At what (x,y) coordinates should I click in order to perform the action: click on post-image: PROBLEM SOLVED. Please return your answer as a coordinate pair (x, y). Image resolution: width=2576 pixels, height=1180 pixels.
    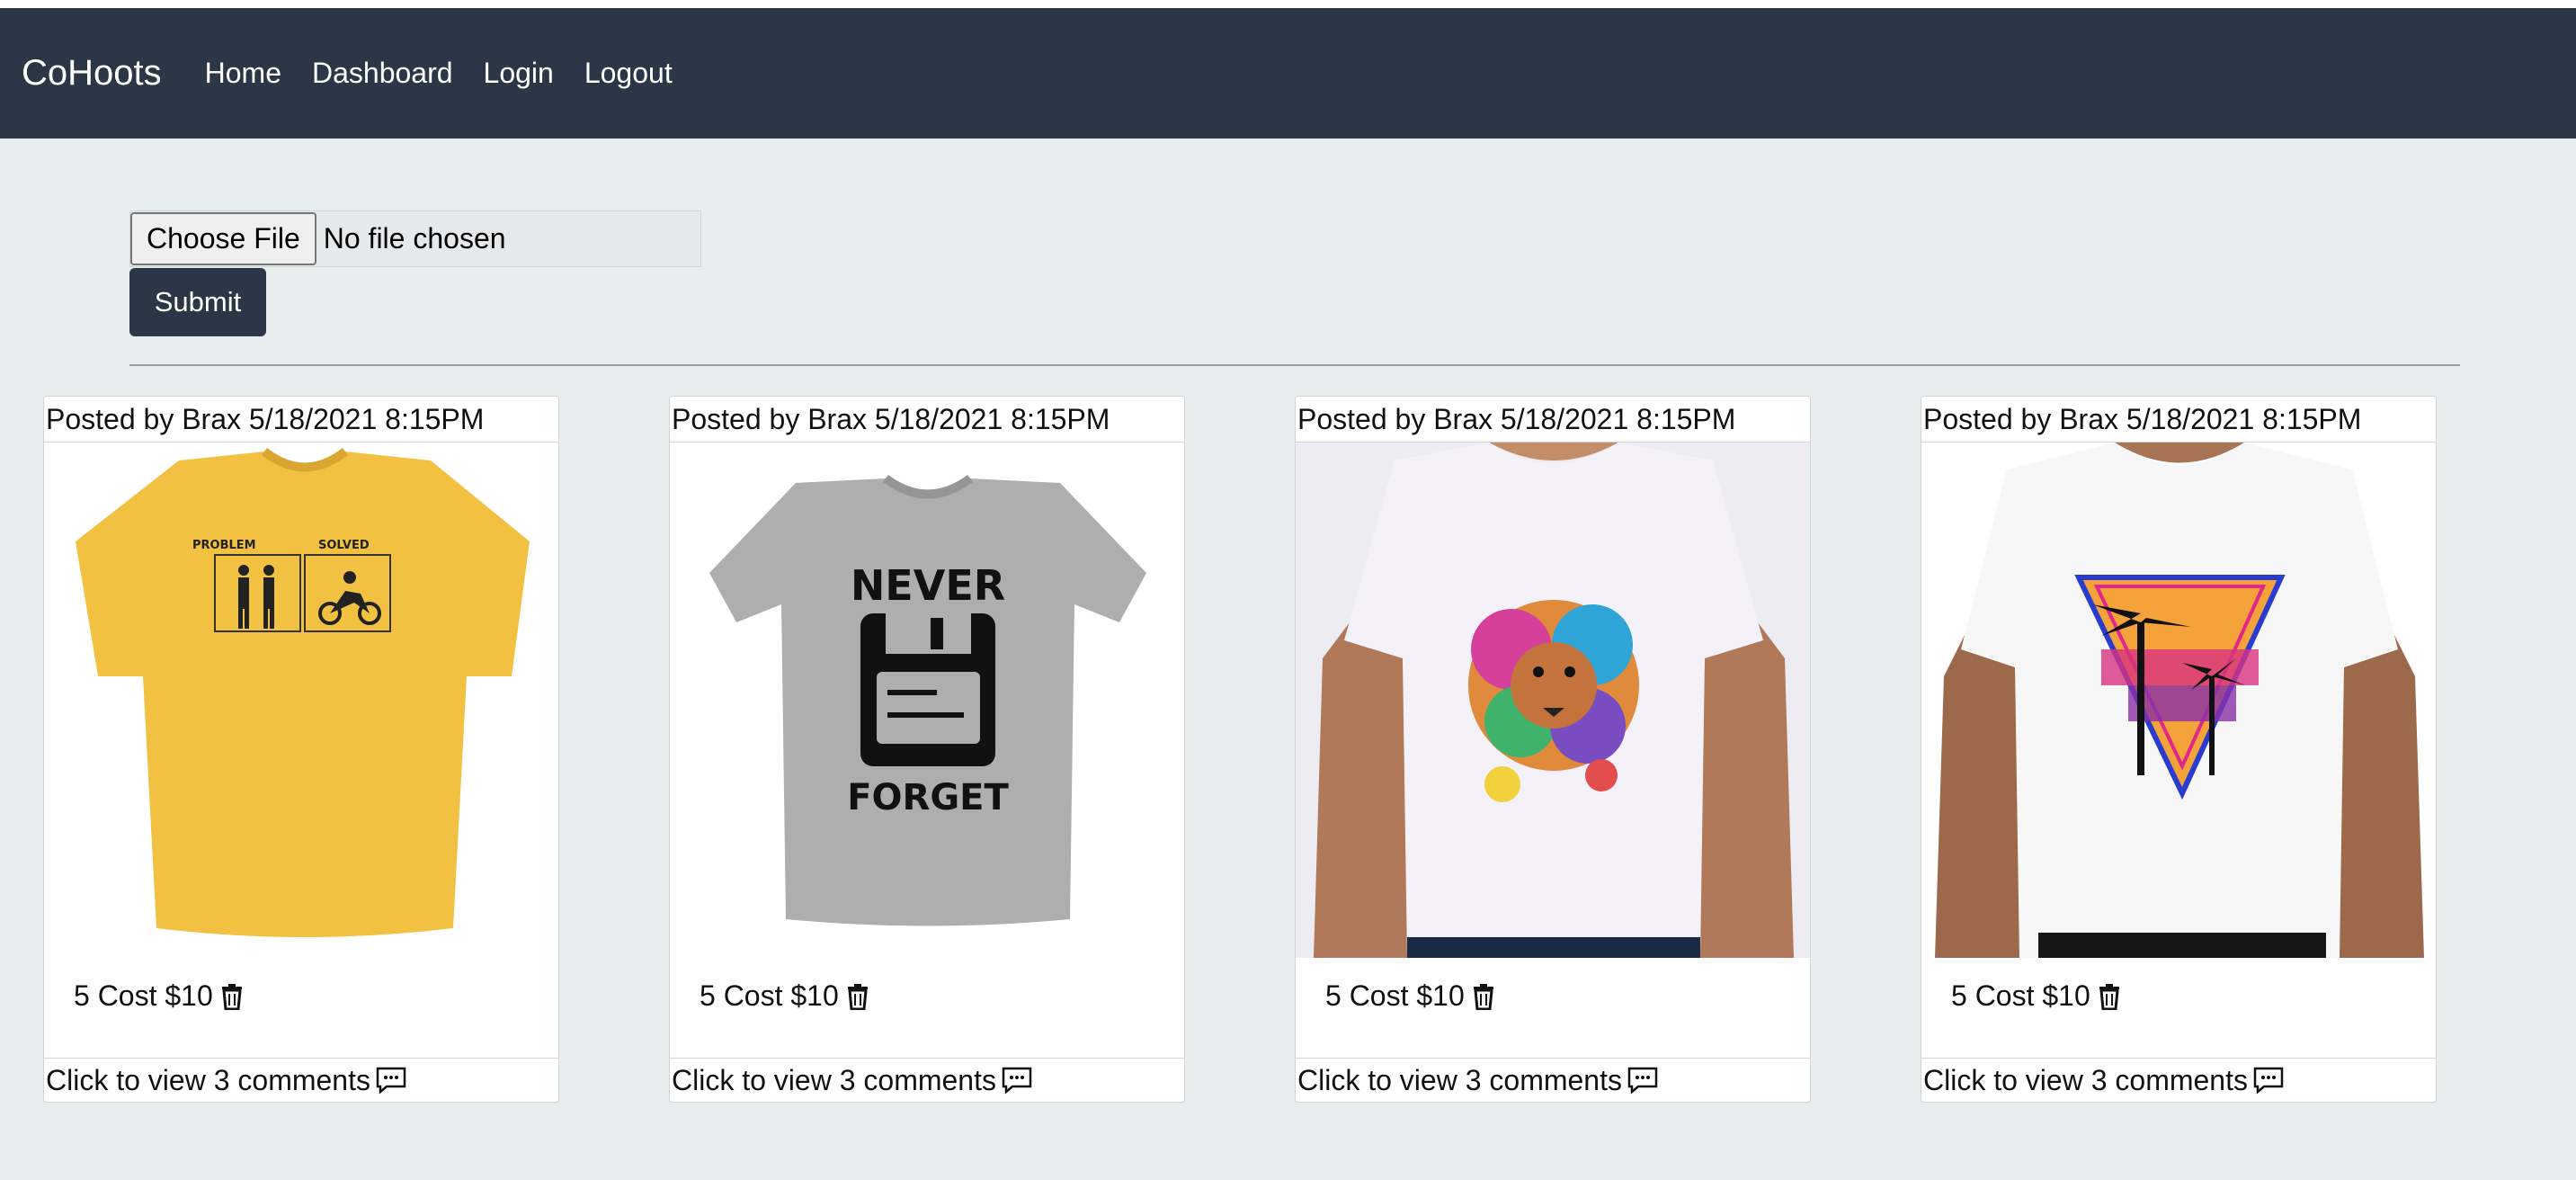
    Looking at the image, I should click on (301, 700).